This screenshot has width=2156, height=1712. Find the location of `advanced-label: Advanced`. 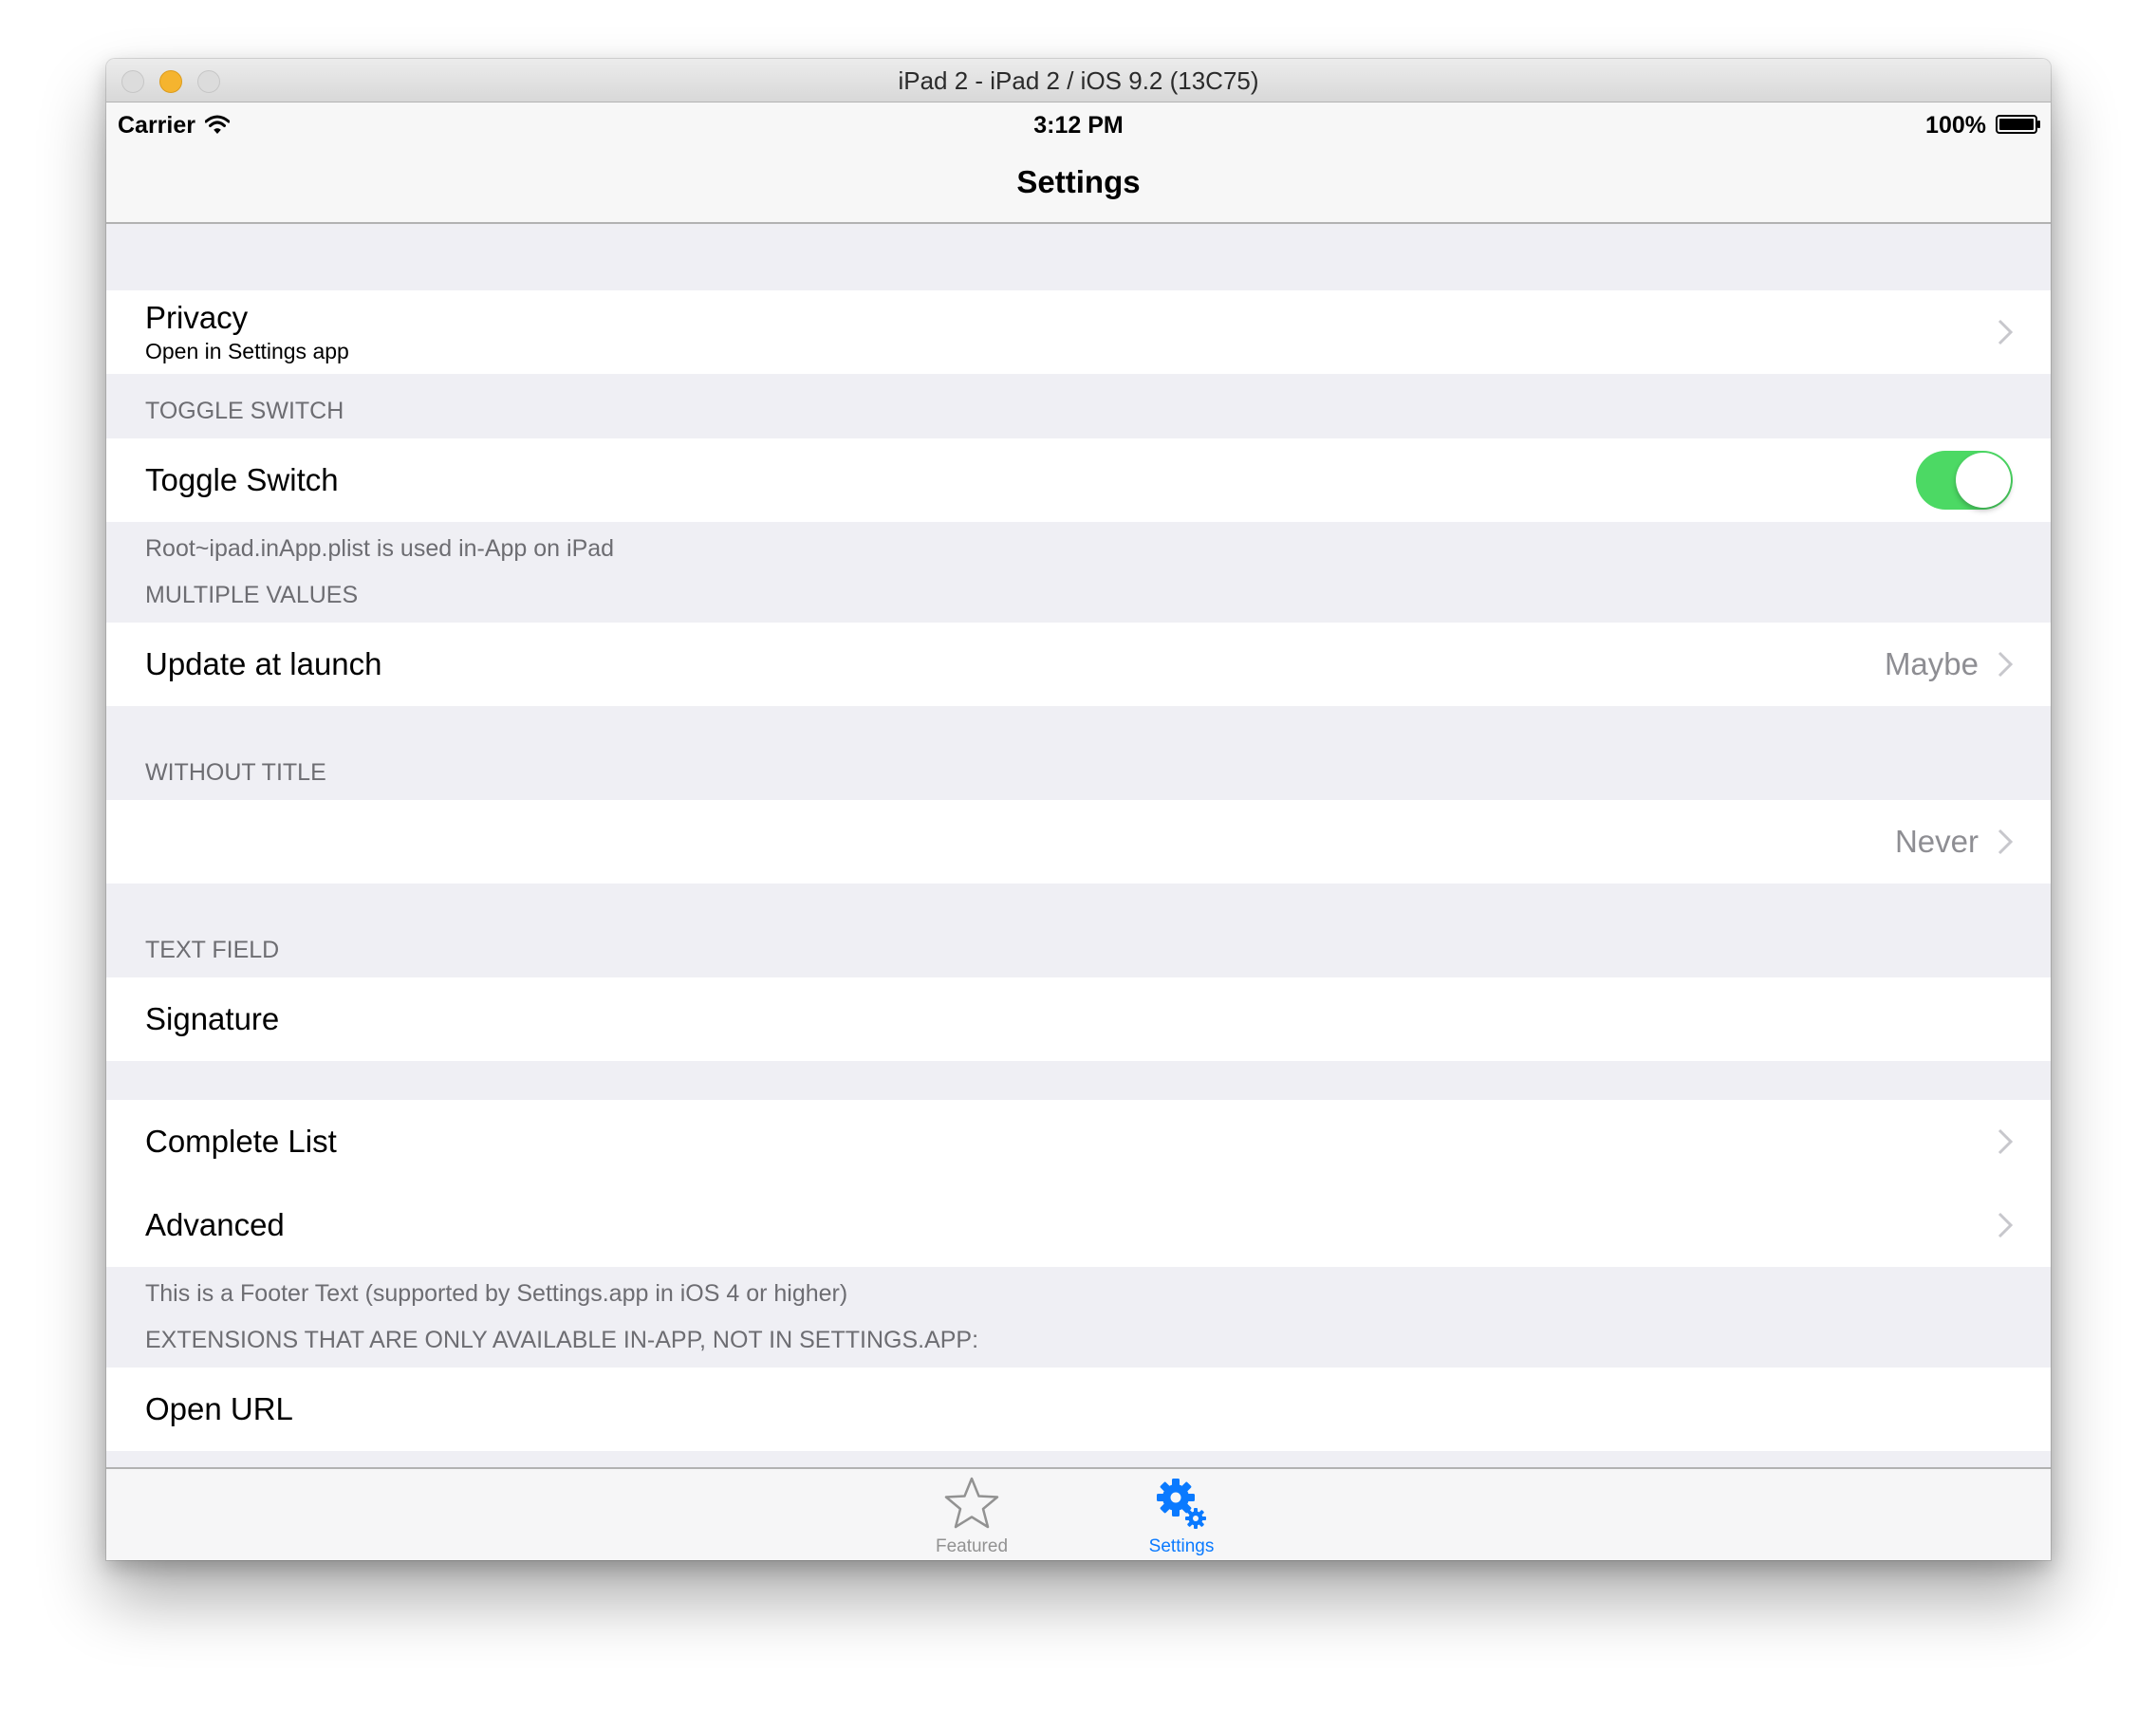

advanced-label: Advanced is located at coordinates (215, 1225).